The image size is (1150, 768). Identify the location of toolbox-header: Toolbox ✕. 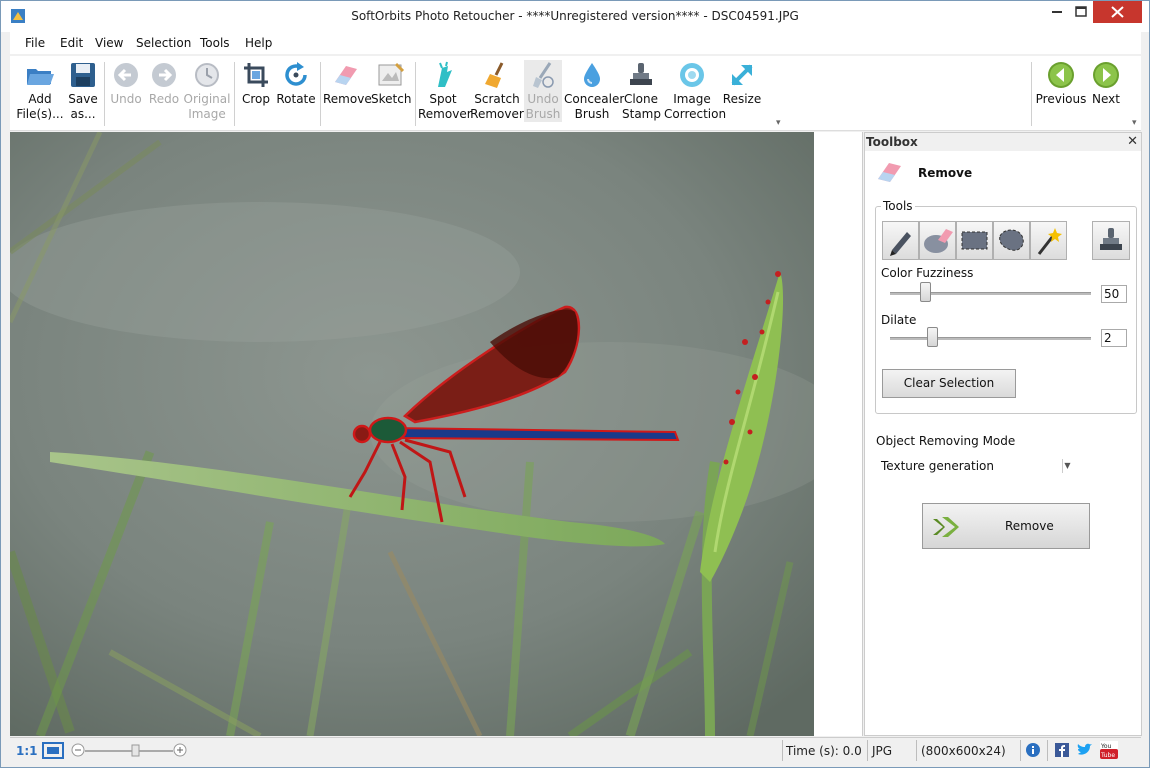
(1003, 142).